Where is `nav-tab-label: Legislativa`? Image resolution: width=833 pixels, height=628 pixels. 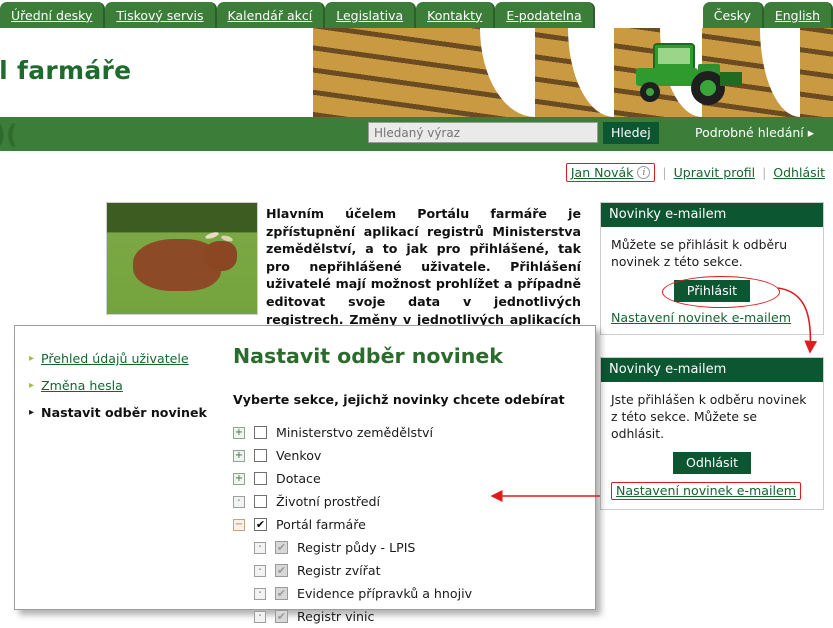 nav-tab-label: Legislativa is located at coordinates (370, 15).